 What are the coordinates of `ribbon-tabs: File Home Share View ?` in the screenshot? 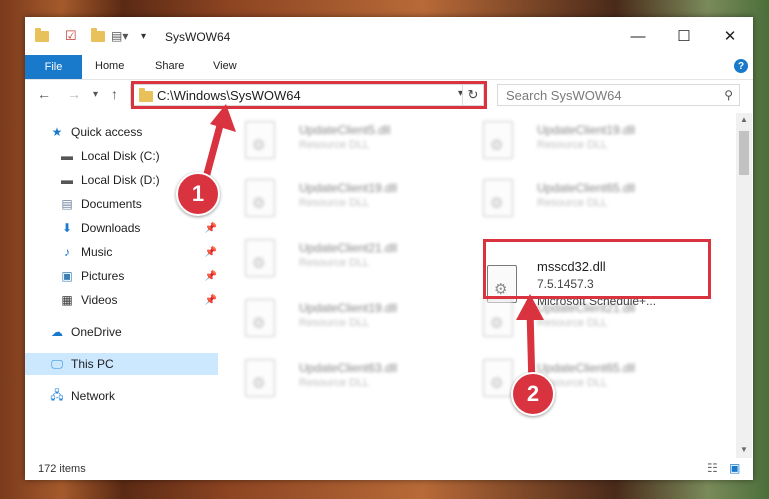 It's located at (389, 67).